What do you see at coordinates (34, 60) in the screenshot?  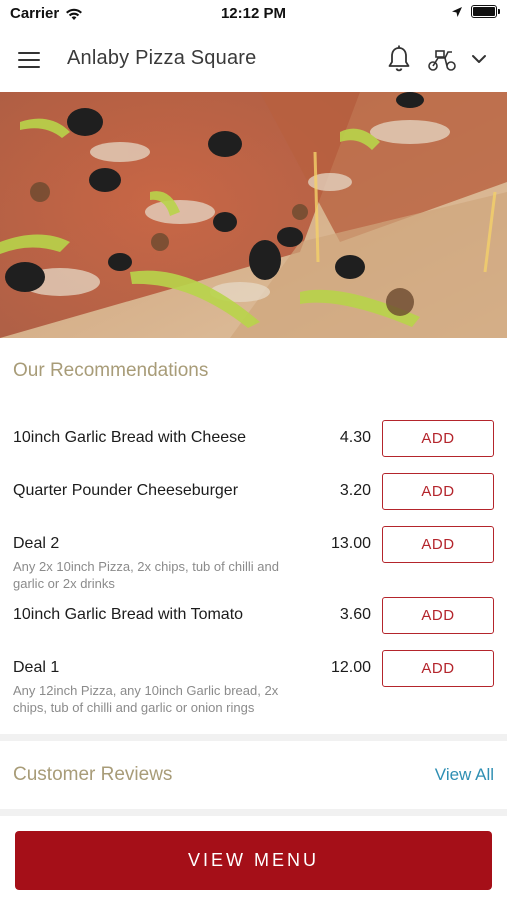 I see `menu-icon` at bounding box center [34, 60].